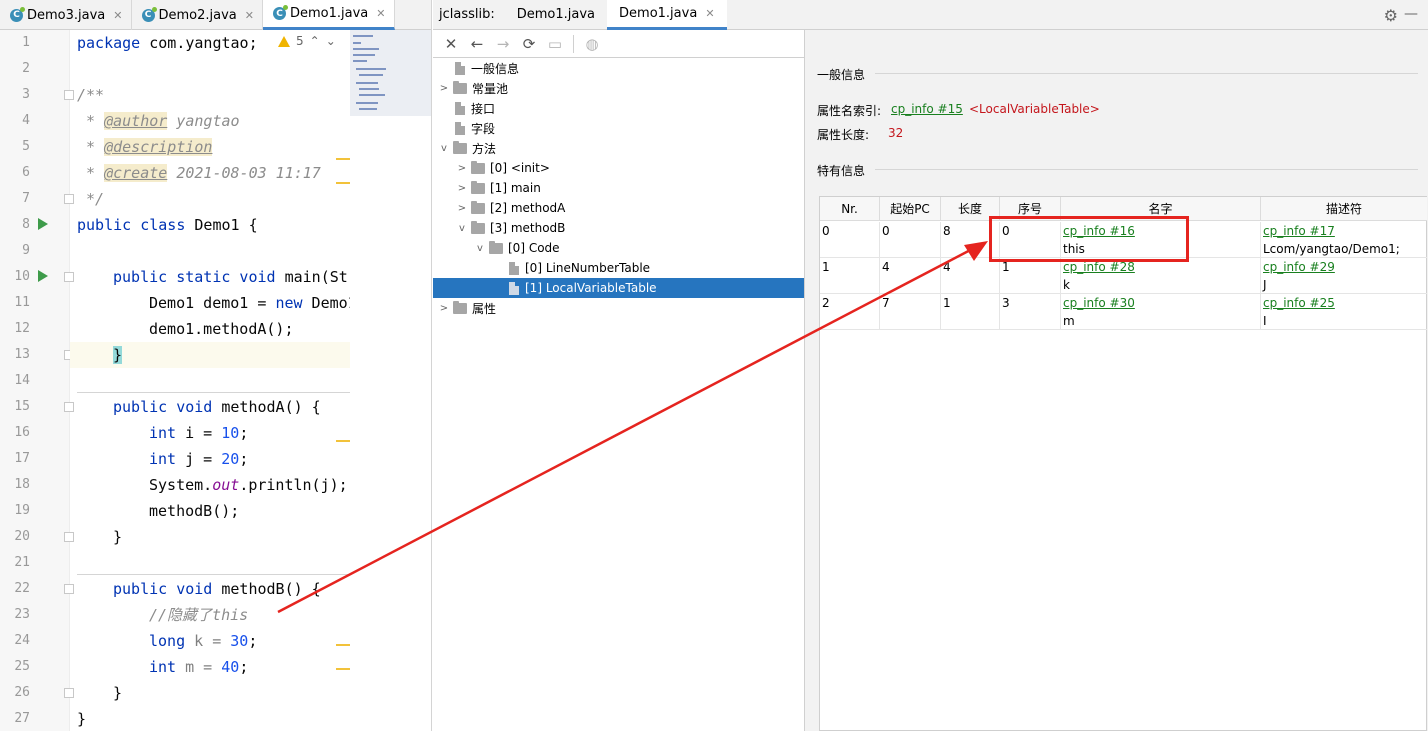 The image size is (1428, 731). What do you see at coordinates (1345, 231) in the screenshot?
I see `cp-info-link: cp_info #17` at bounding box center [1345, 231].